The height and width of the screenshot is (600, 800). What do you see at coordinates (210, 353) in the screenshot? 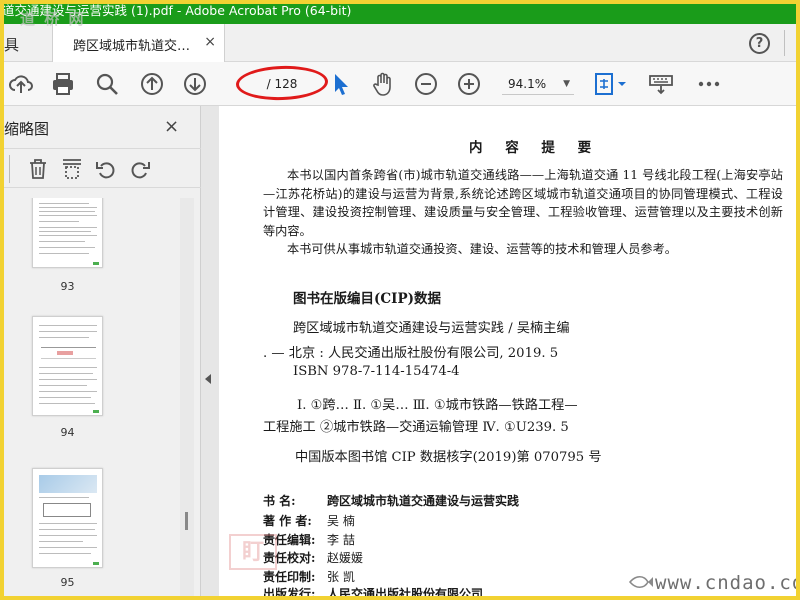
I see `panel-splitter` at bounding box center [210, 353].